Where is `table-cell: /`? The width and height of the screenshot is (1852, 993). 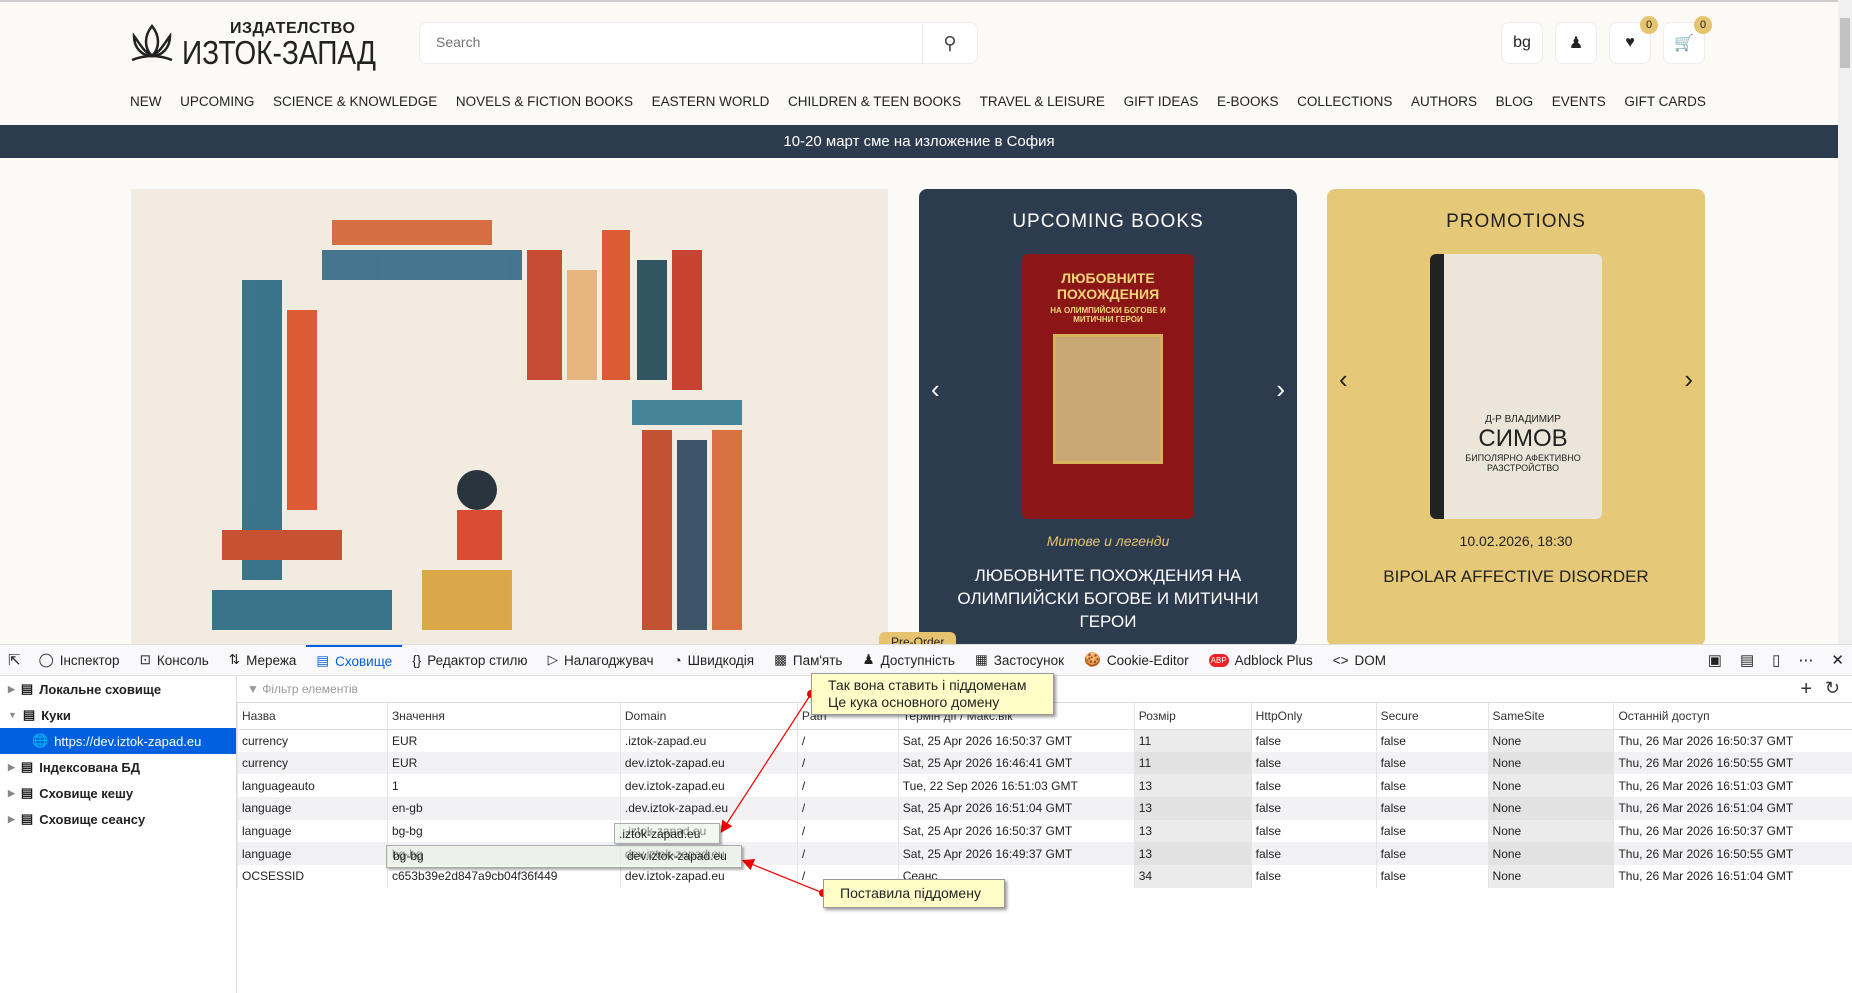
table-cell: / is located at coordinates (847, 831).